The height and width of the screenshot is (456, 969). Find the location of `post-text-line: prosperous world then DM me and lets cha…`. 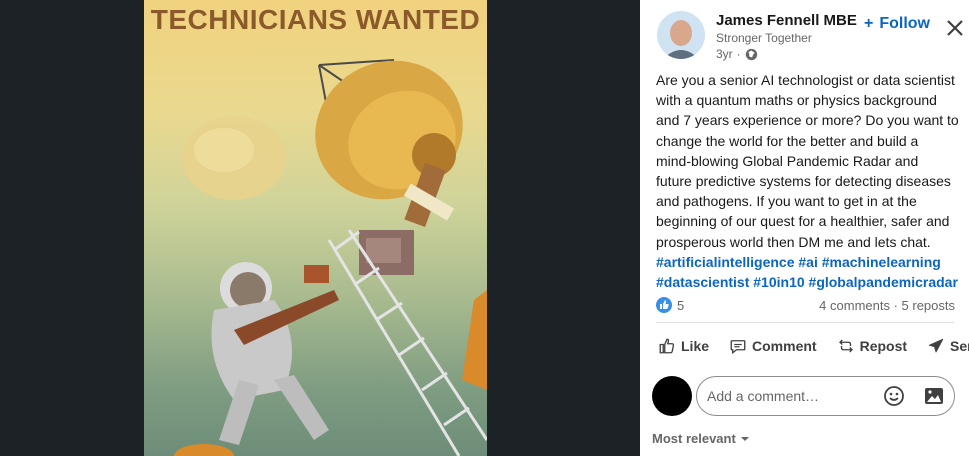

post-text-line: prosperous world then DM me and lets cha… is located at coordinates (793, 241).